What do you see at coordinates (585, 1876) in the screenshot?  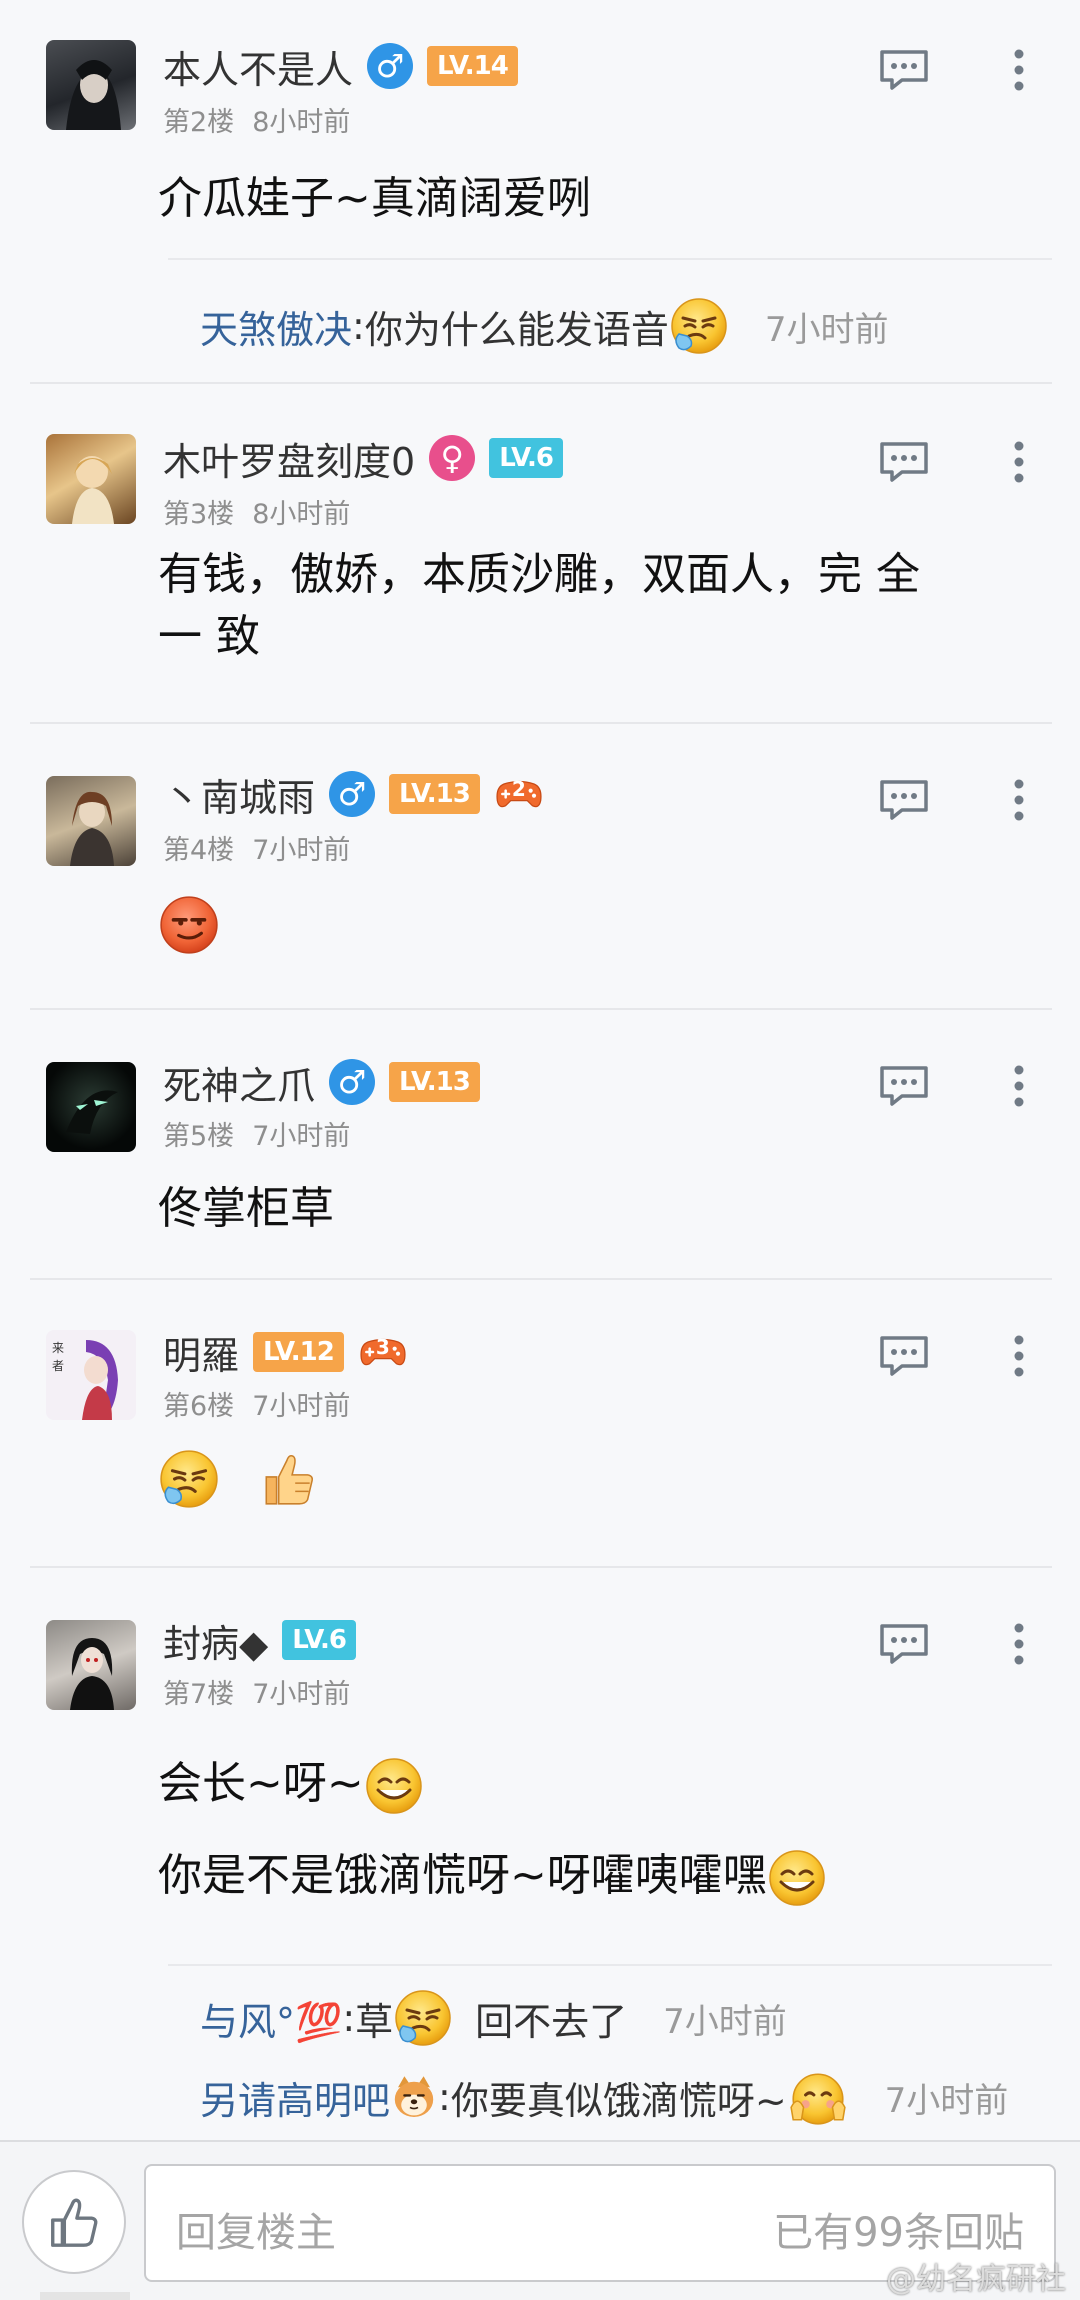 I see `content-line: 你是不是饿滴慌呀~呀嚯咦嚯嘿` at bounding box center [585, 1876].